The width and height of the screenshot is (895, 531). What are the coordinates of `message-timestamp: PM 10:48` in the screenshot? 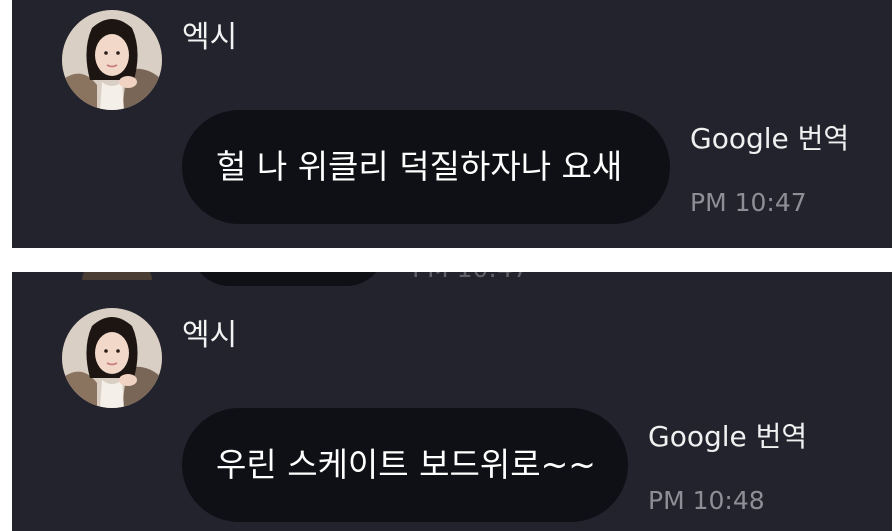 It's located at (706, 500).